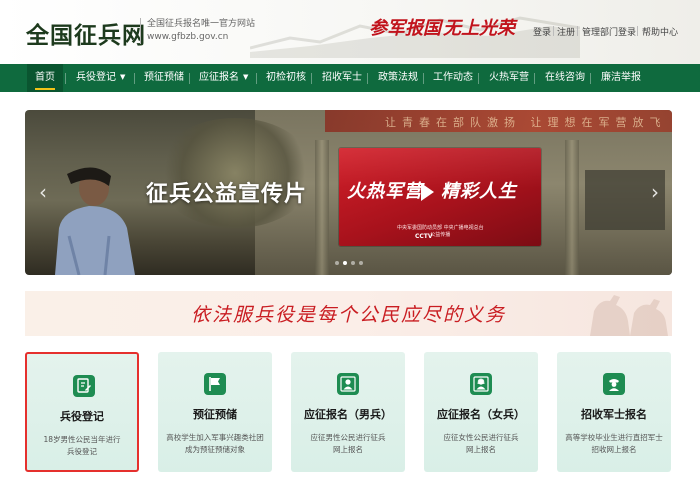 This screenshot has width=700, height=487. I want to click on card-desc-line: 应征女性公民进行征兵, so click(481, 437).